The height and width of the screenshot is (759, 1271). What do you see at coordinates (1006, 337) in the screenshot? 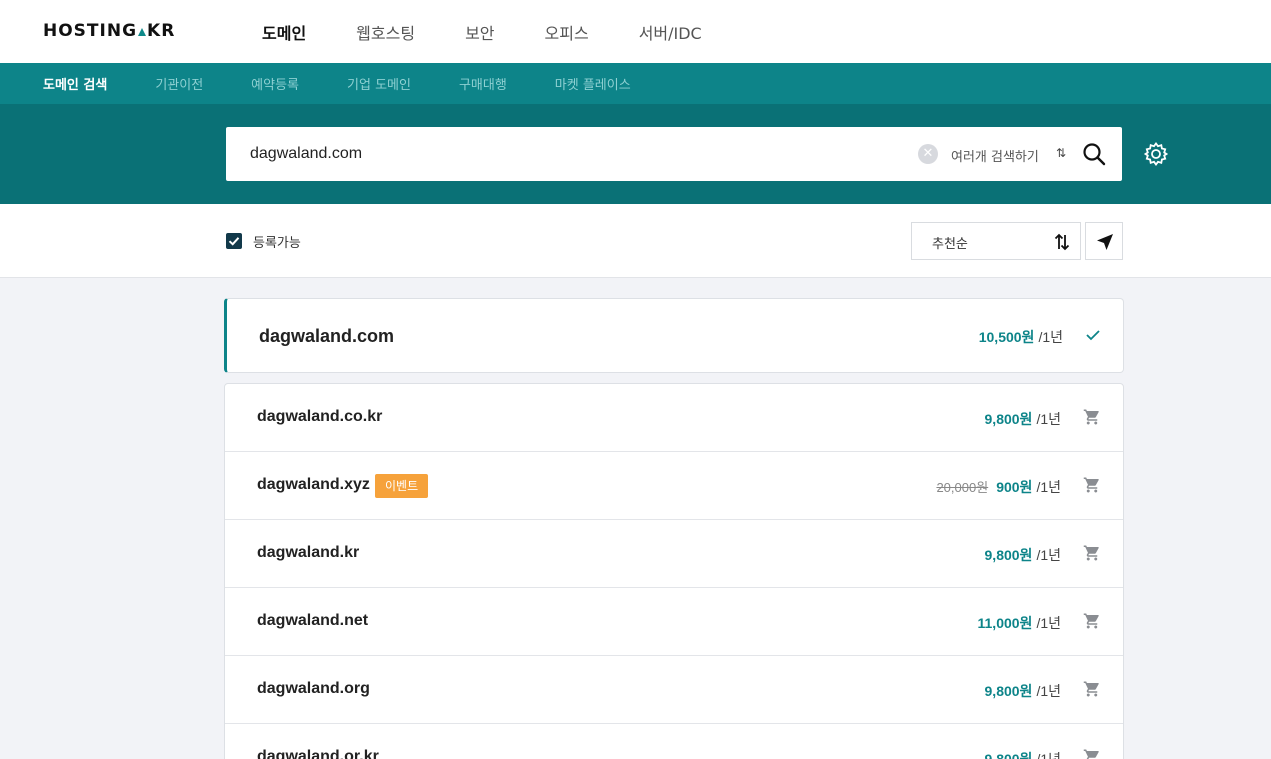
I see `price: 10,500원` at bounding box center [1006, 337].